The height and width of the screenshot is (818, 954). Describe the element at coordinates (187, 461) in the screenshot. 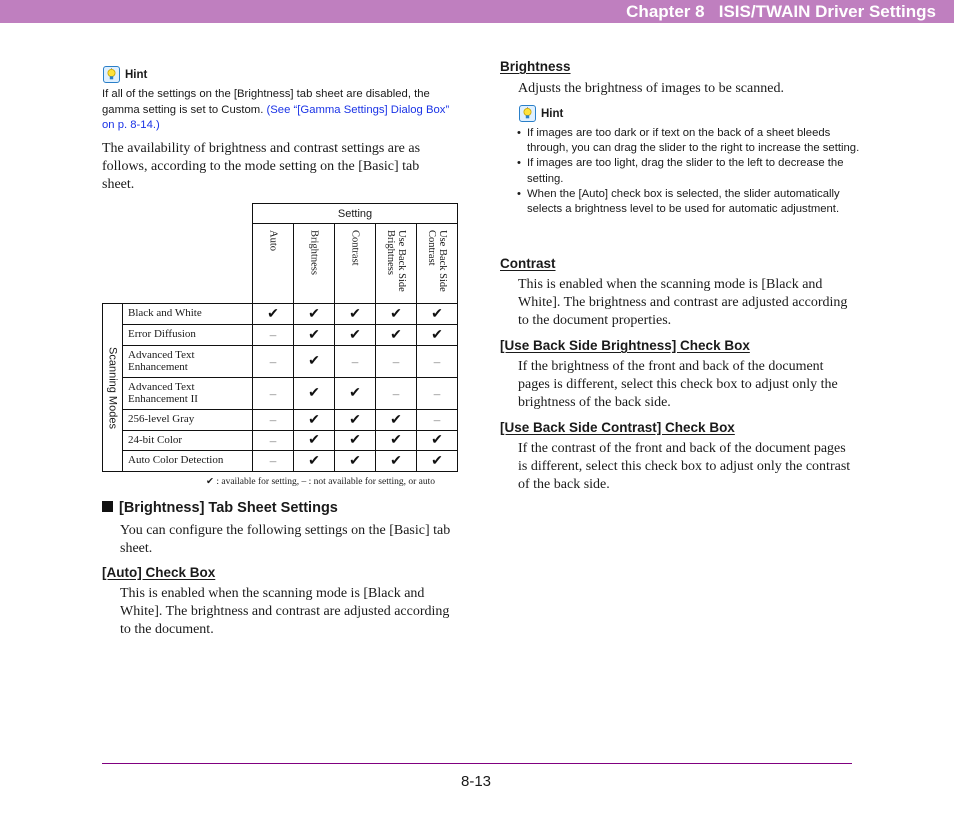

I see `mode-name: Auto Color Detection` at that location.